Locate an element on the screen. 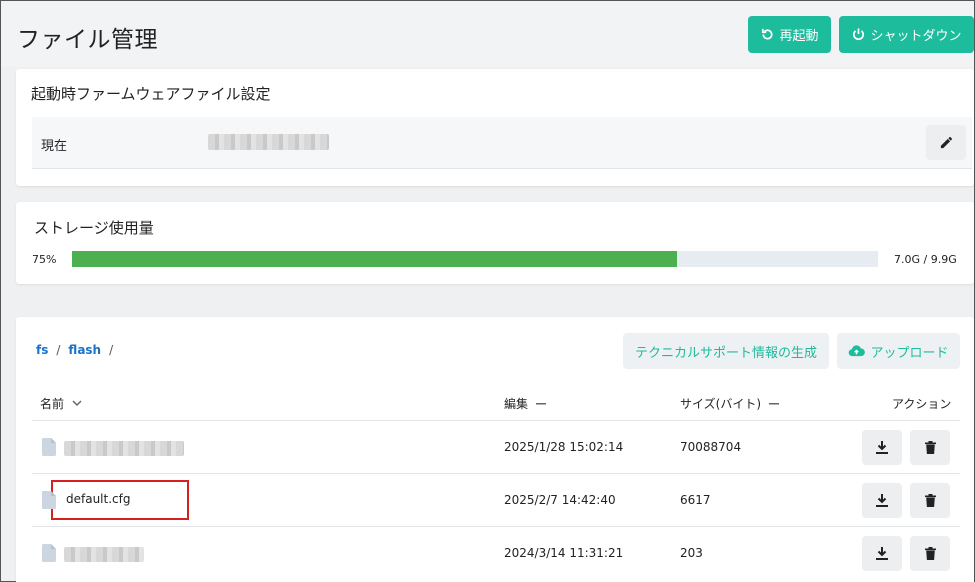 The width and height of the screenshot is (975, 582). storage-progress-bar is located at coordinates (475, 259).